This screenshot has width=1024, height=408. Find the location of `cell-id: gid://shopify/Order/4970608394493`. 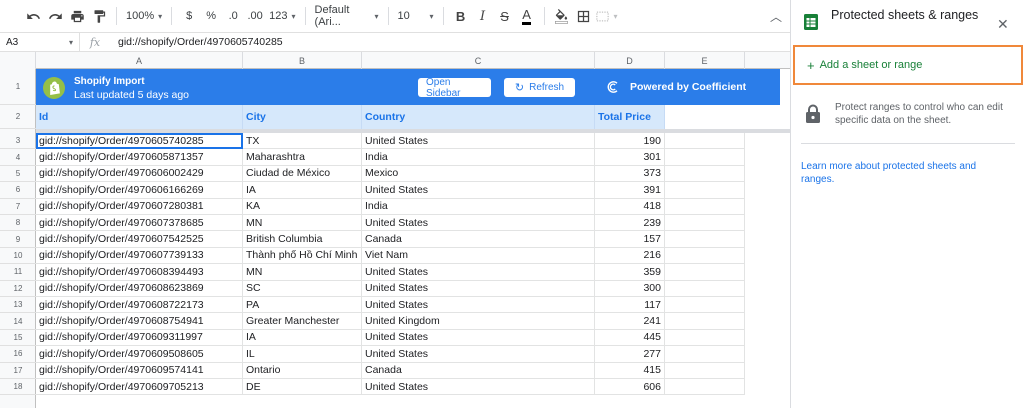

cell-id: gid://shopify/Order/4970608394493 is located at coordinates (139, 272).